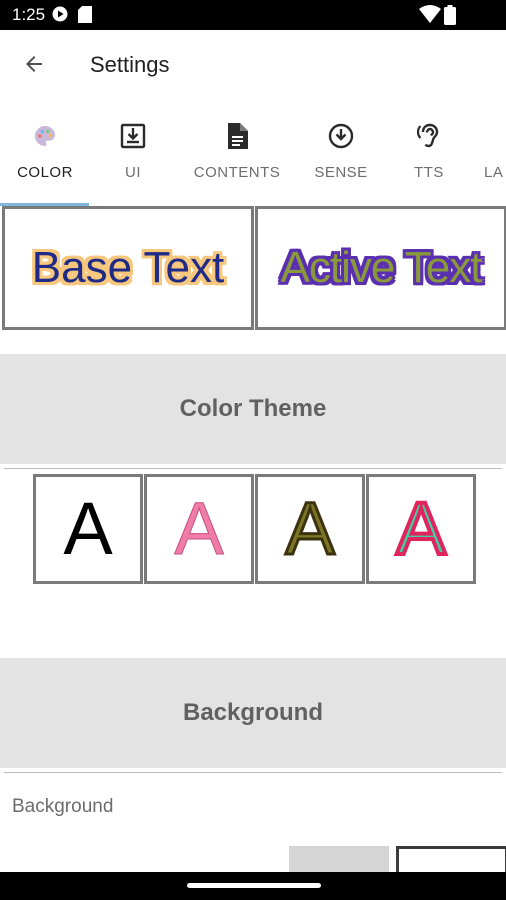  Describe the element at coordinates (45, 136) in the screenshot. I see `palette-icon` at that location.